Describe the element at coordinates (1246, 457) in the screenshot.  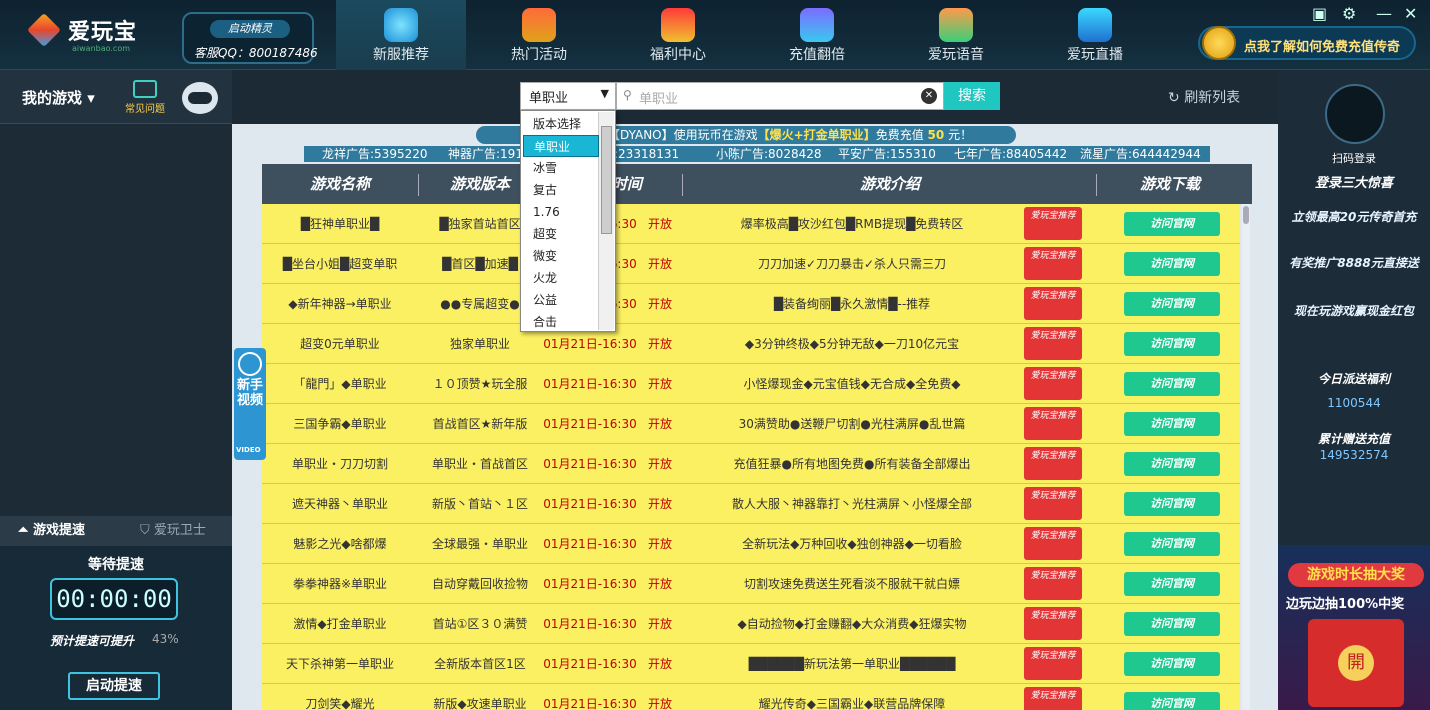
I see `table-scrollbar` at that location.